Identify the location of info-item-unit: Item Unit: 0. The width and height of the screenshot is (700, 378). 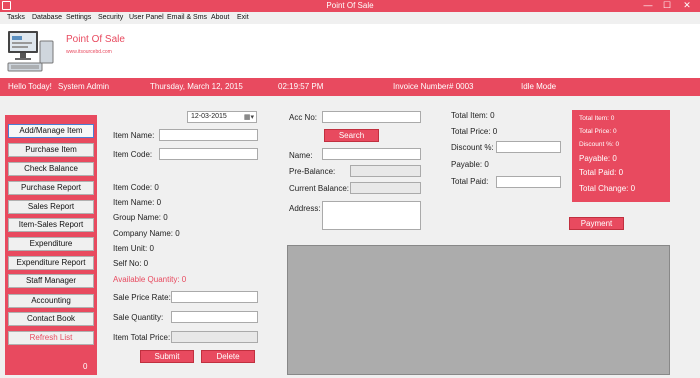
(133, 248).